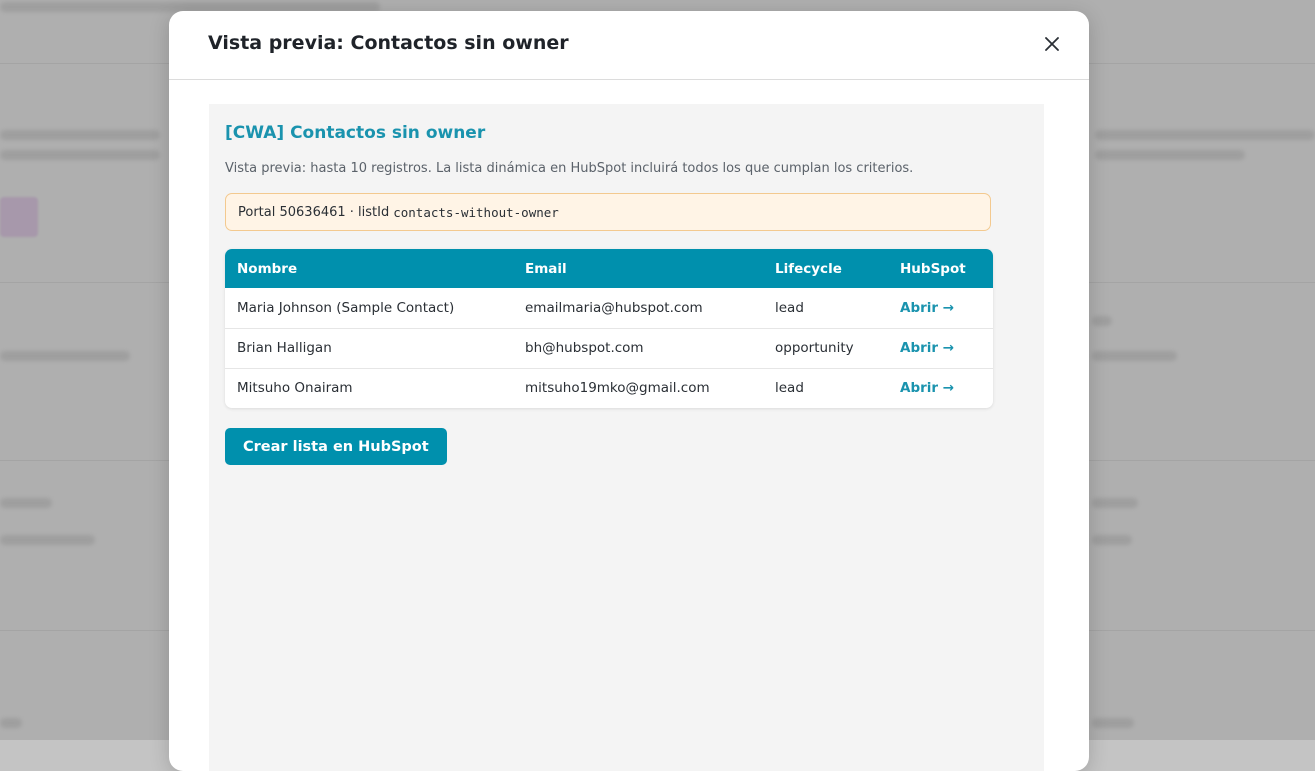 The image size is (1315, 771). Describe the element at coordinates (614, 307) in the screenshot. I see `contact-email: emailmaria@hubspot.com` at that location.